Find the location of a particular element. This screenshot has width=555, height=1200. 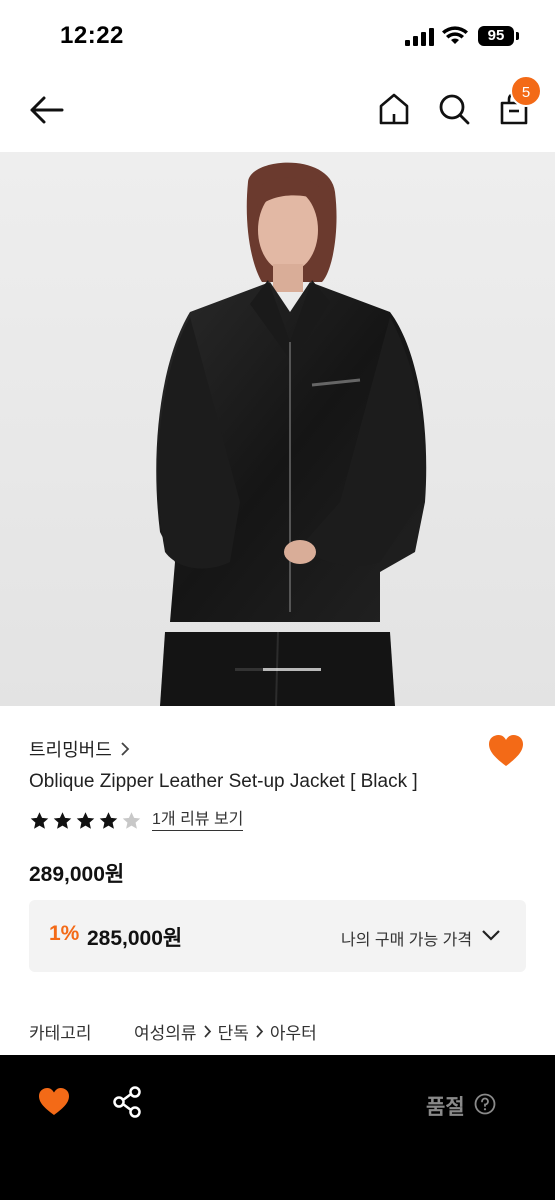

star-empty-icon is located at coordinates (131, 820).